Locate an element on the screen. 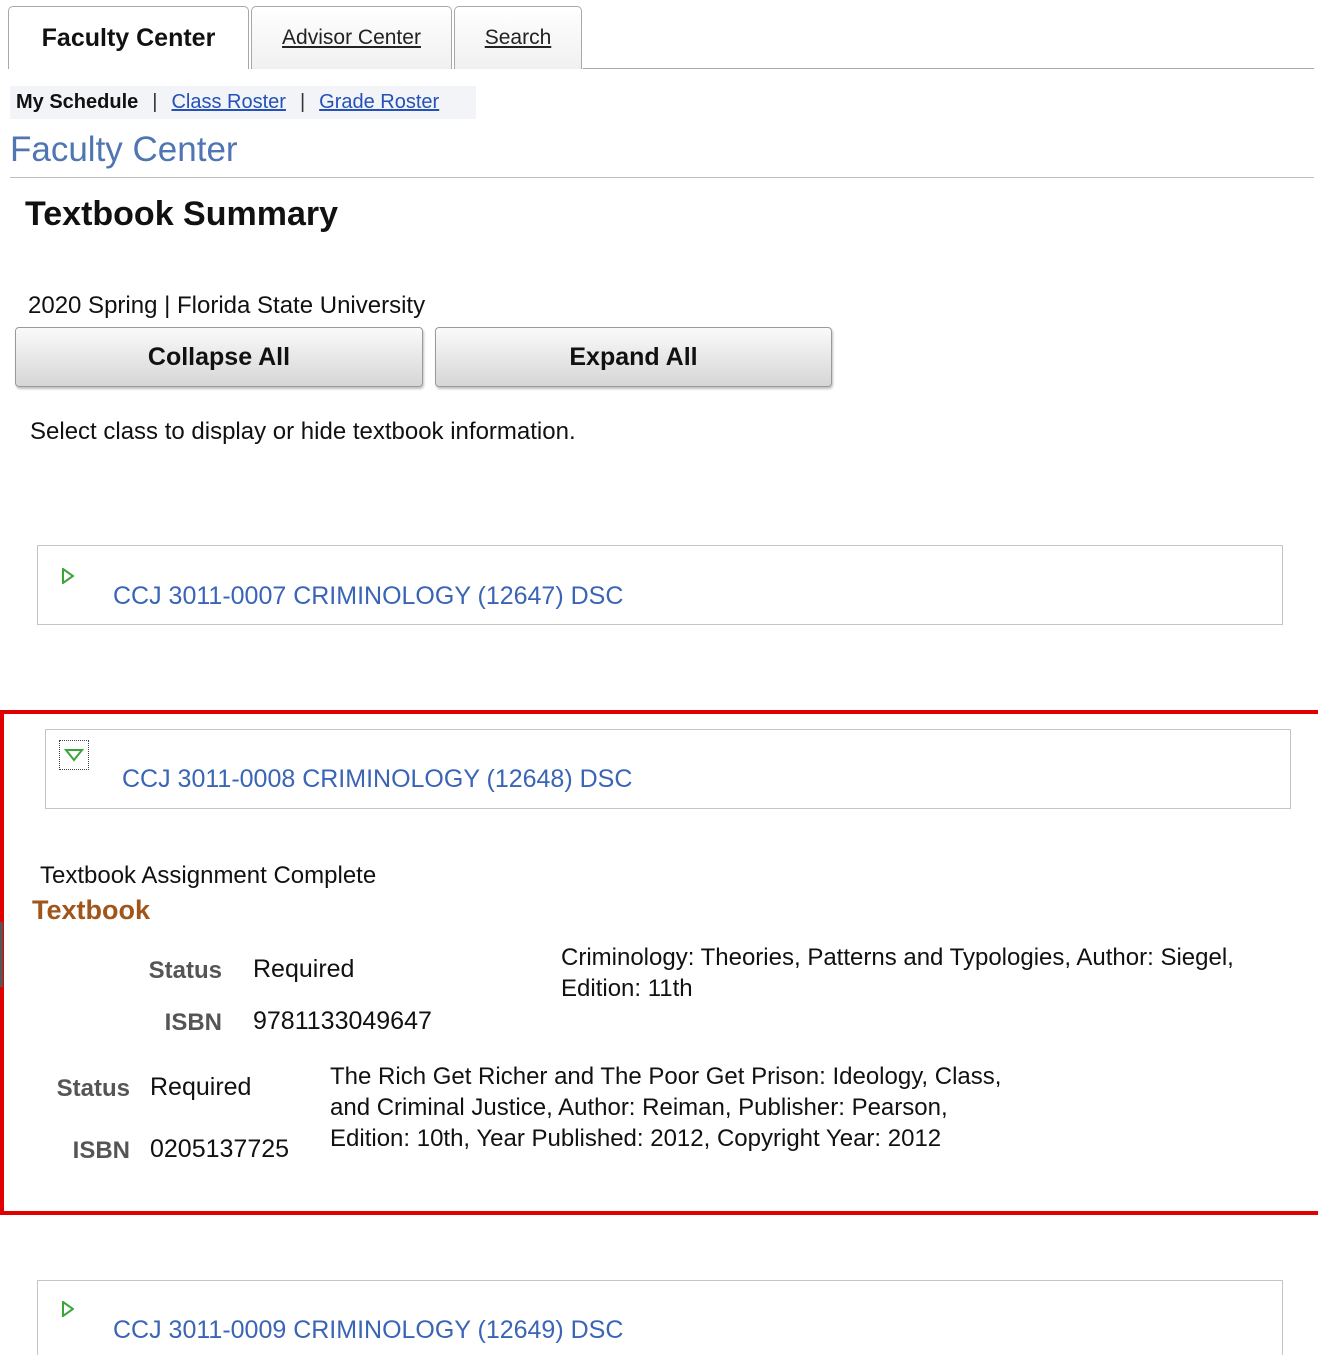 The image size is (1318, 1355). class-section-header: CCJ 3011-0009 CRIMINOLOGY (12649) DSC is located at coordinates (660, 1317).